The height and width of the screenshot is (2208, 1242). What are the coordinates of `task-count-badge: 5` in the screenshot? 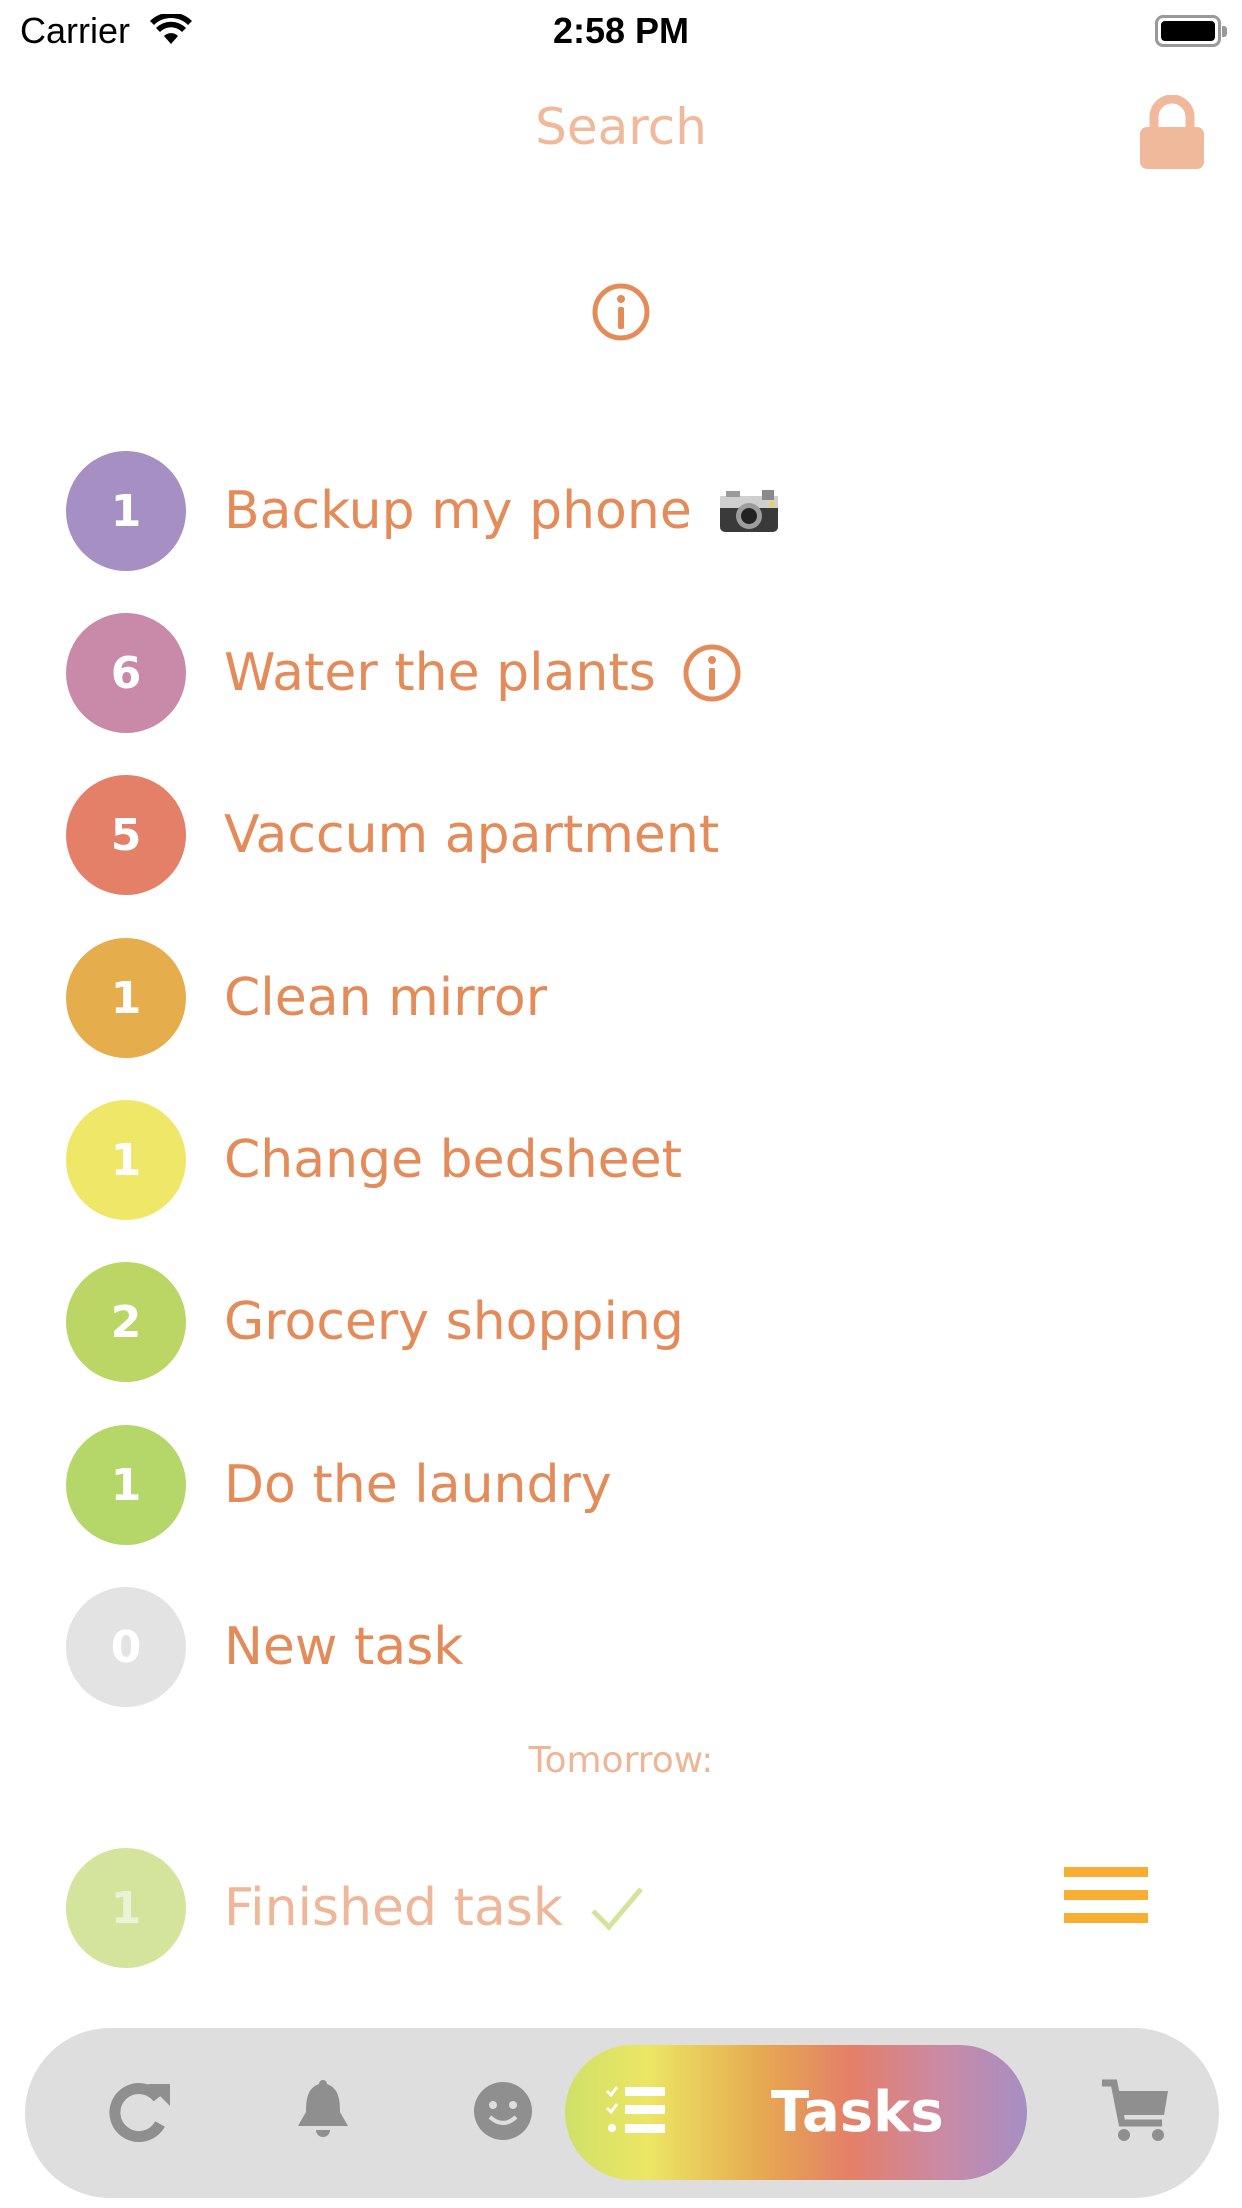 It's located at (126, 835).